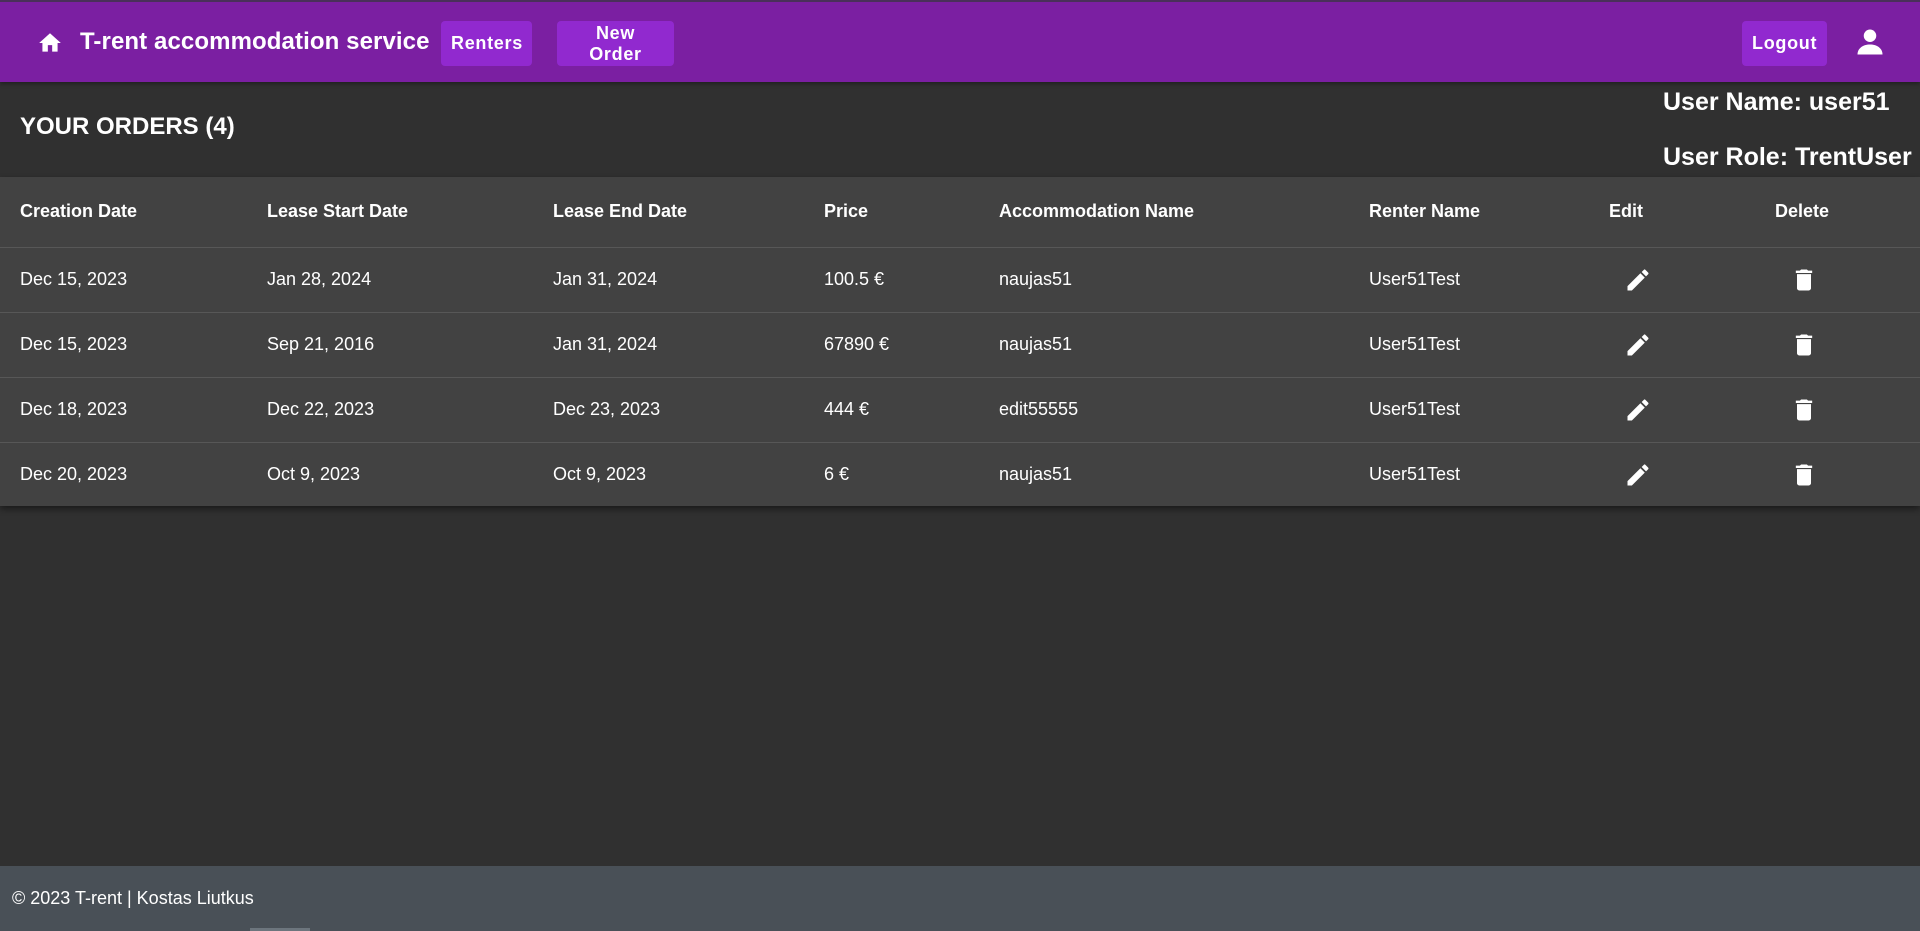 The height and width of the screenshot is (931, 1920). Describe the element at coordinates (255, 42) in the screenshot. I see `app-title: T-rent accommodation service` at that location.